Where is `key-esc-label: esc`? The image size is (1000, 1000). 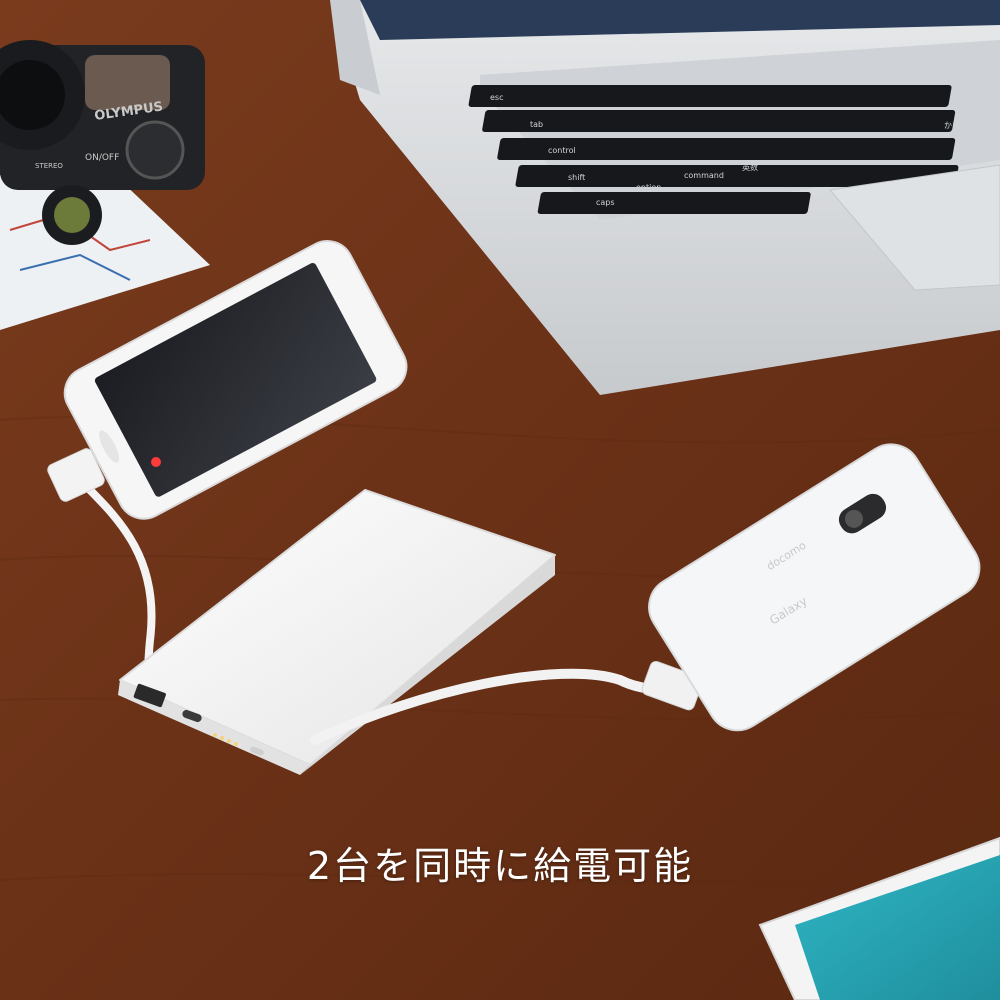
key-esc-label: esc is located at coordinates (497, 97).